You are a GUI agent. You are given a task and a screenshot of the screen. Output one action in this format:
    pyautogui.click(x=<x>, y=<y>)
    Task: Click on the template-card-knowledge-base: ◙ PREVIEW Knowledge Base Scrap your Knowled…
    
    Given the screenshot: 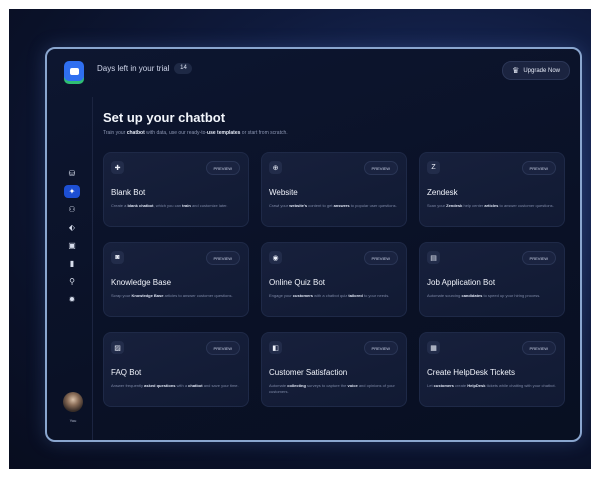 What is the action you would take?
    pyautogui.click(x=176, y=279)
    